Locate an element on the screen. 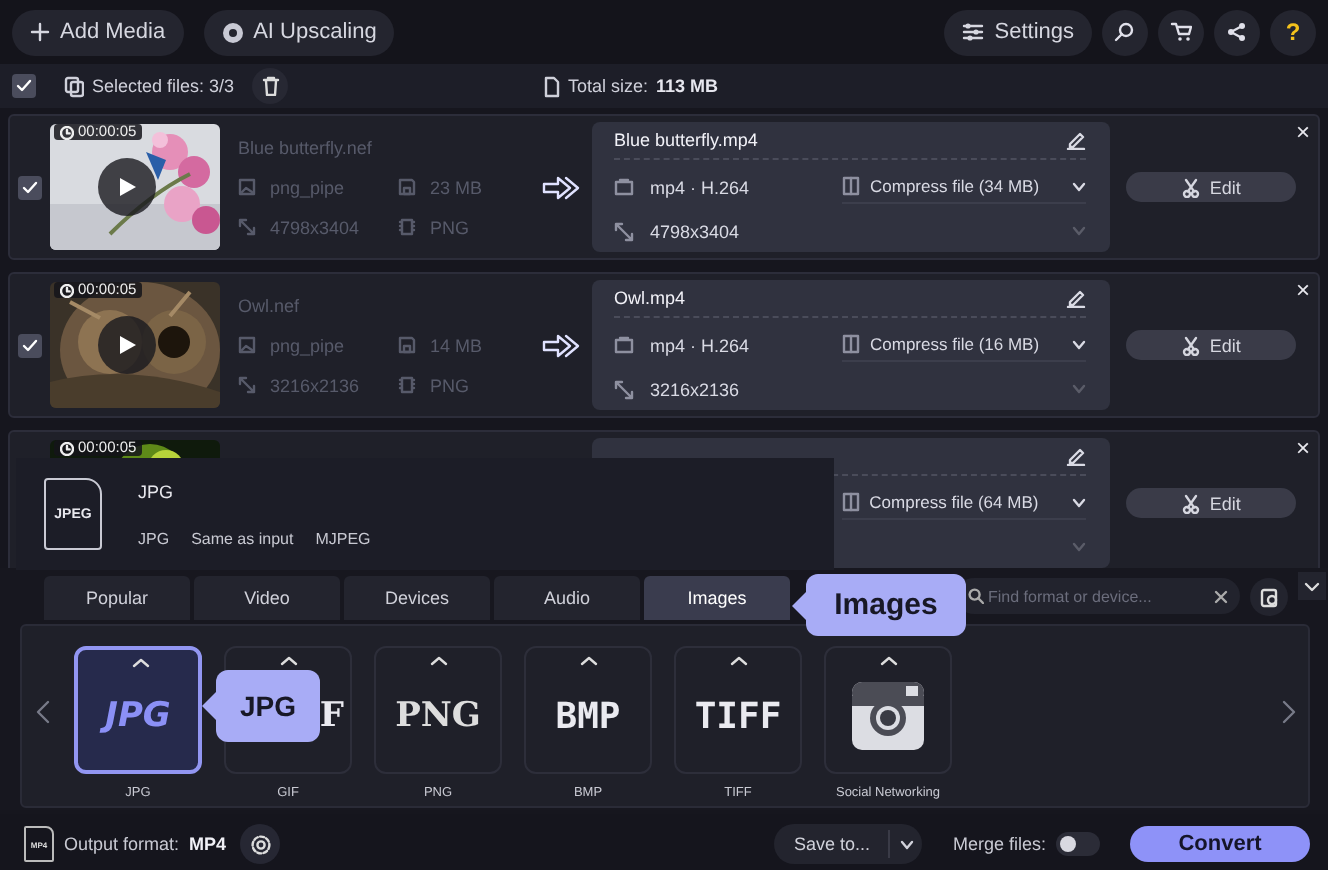  output-format-value: MP4 is located at coordinates (208, 844).